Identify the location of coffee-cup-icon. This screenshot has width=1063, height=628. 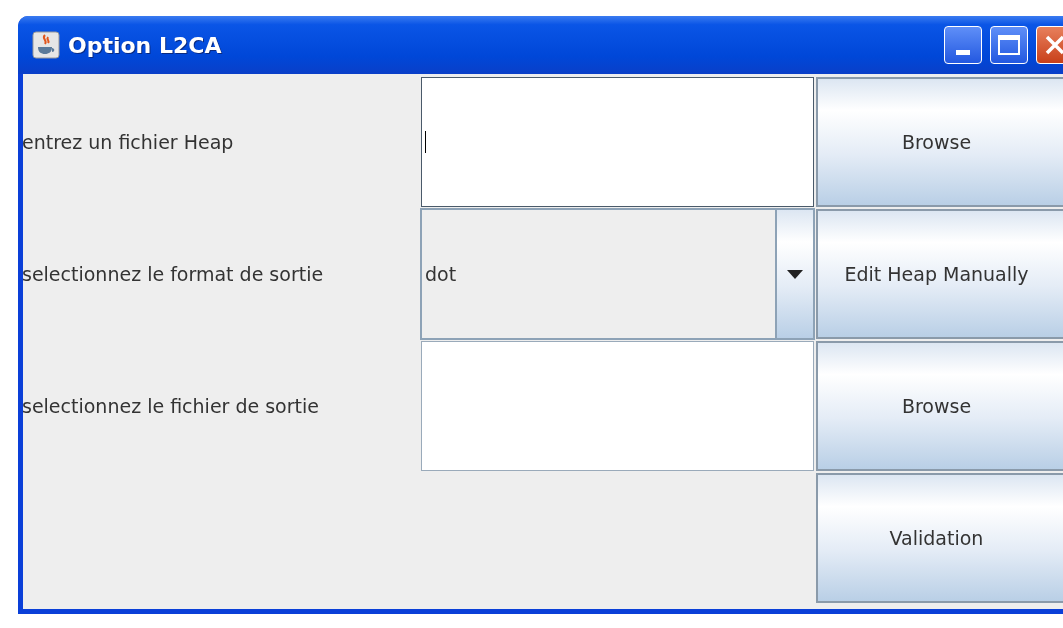
(46, 45).